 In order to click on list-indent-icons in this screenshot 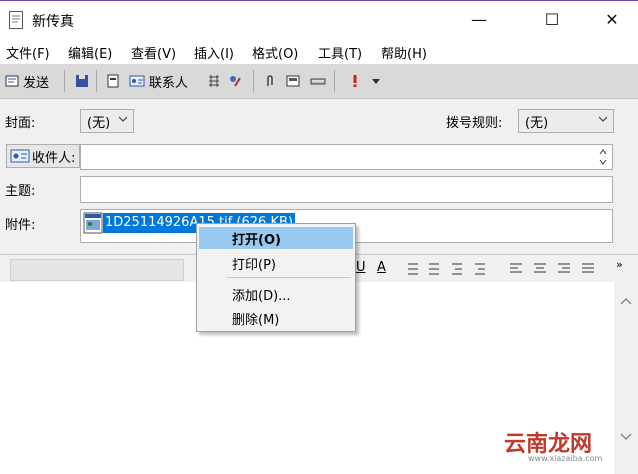, I will do `click(450, 269)`.